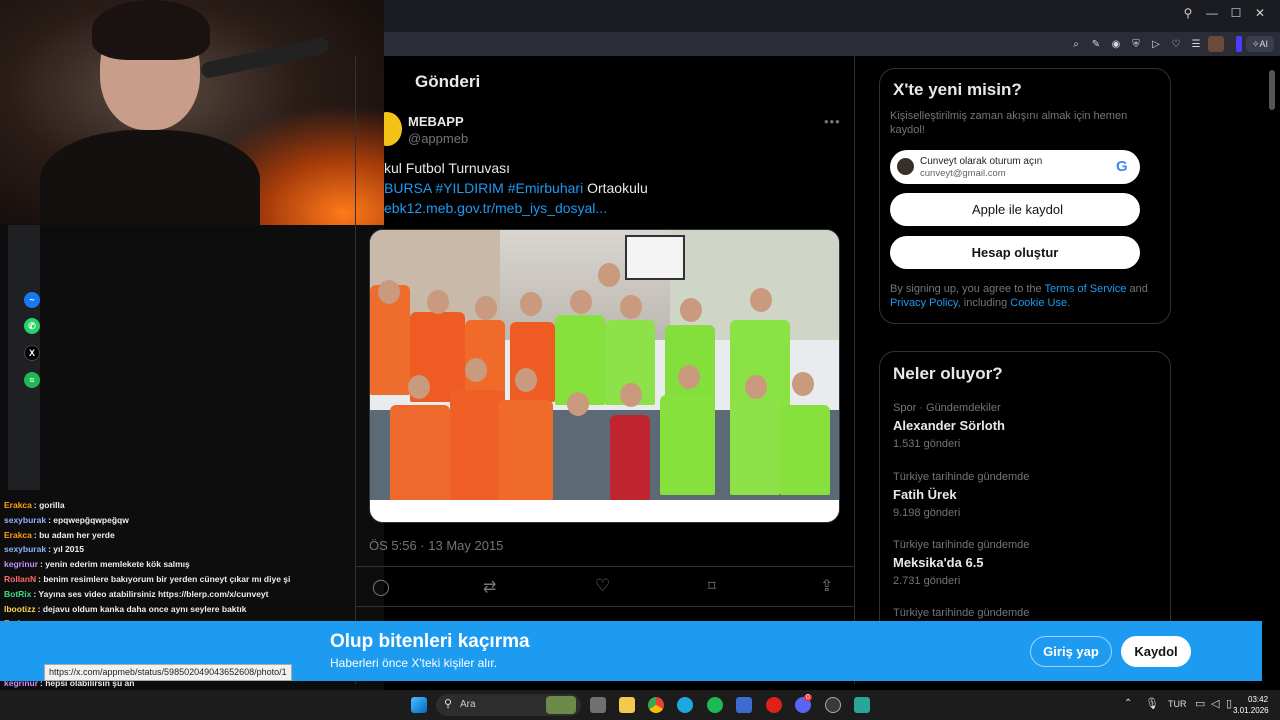 This screenshot has width=1280, height=720. What do you see at coordinates (381, 587) in the screenshot?
I see `reply-icon: ◯` at bounding box center [381, 587].